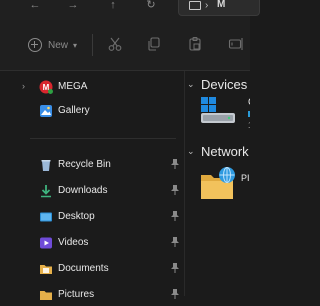 This screenshot has height=306, width=320. I want to click on address-bar: › M, so click(219, 8).